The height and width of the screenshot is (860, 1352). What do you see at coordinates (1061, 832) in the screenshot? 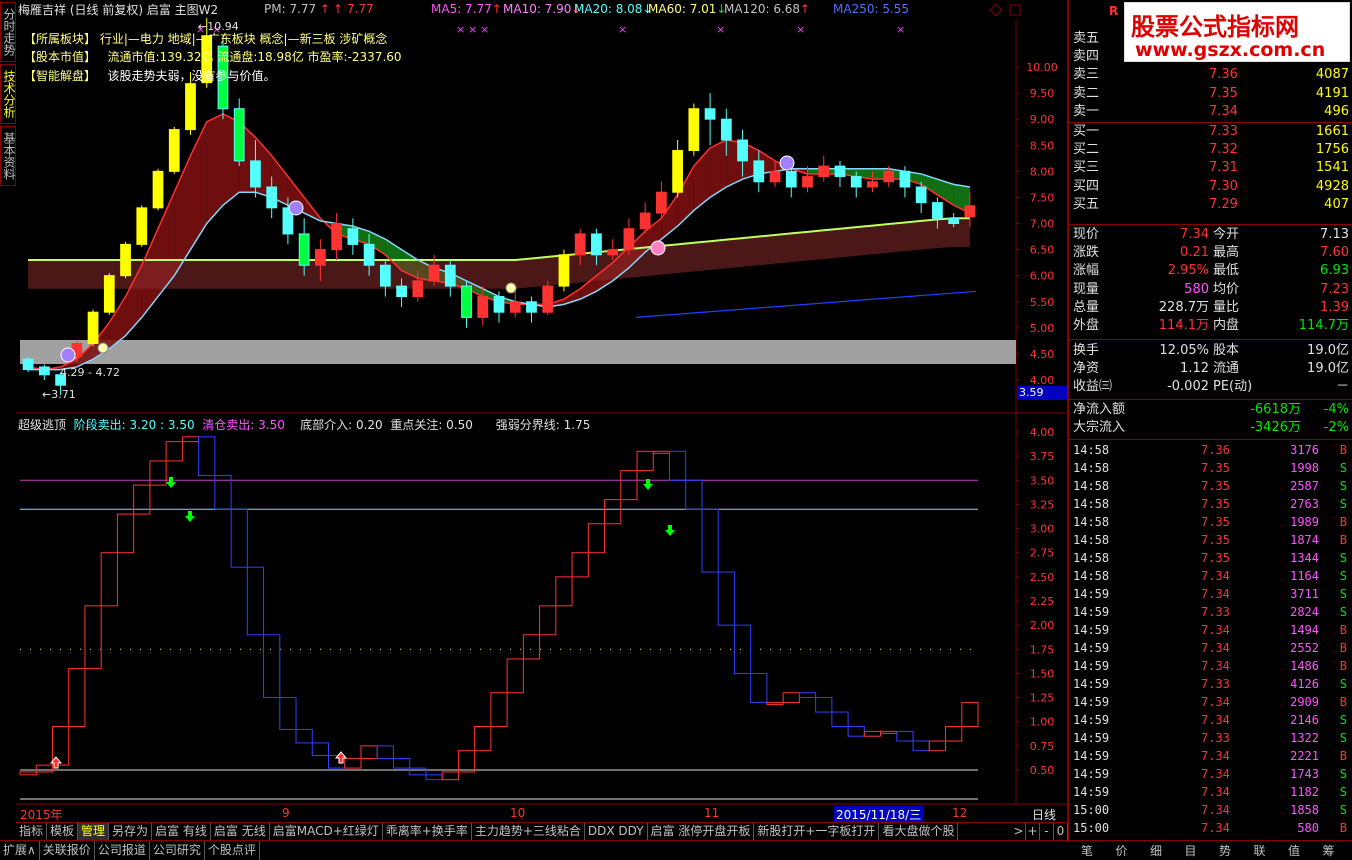
I see `toolbar-nav-3: 0` at bounding box center [1061, 832].